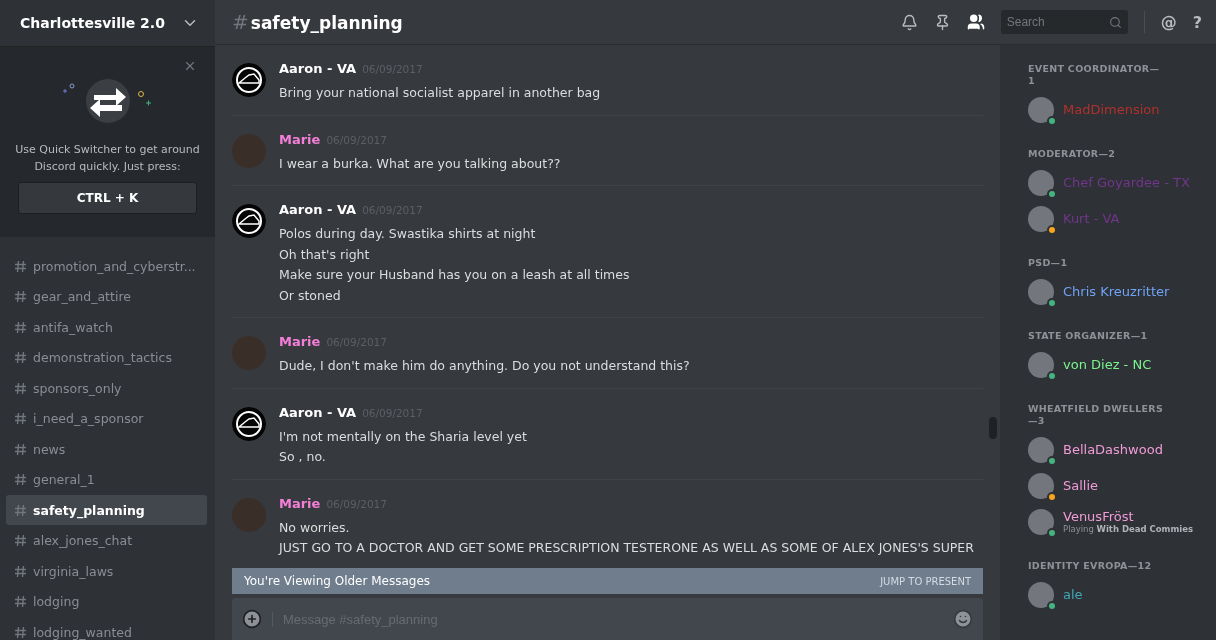  I want to click on channel-item: antifa_watch, so click(106, 327).